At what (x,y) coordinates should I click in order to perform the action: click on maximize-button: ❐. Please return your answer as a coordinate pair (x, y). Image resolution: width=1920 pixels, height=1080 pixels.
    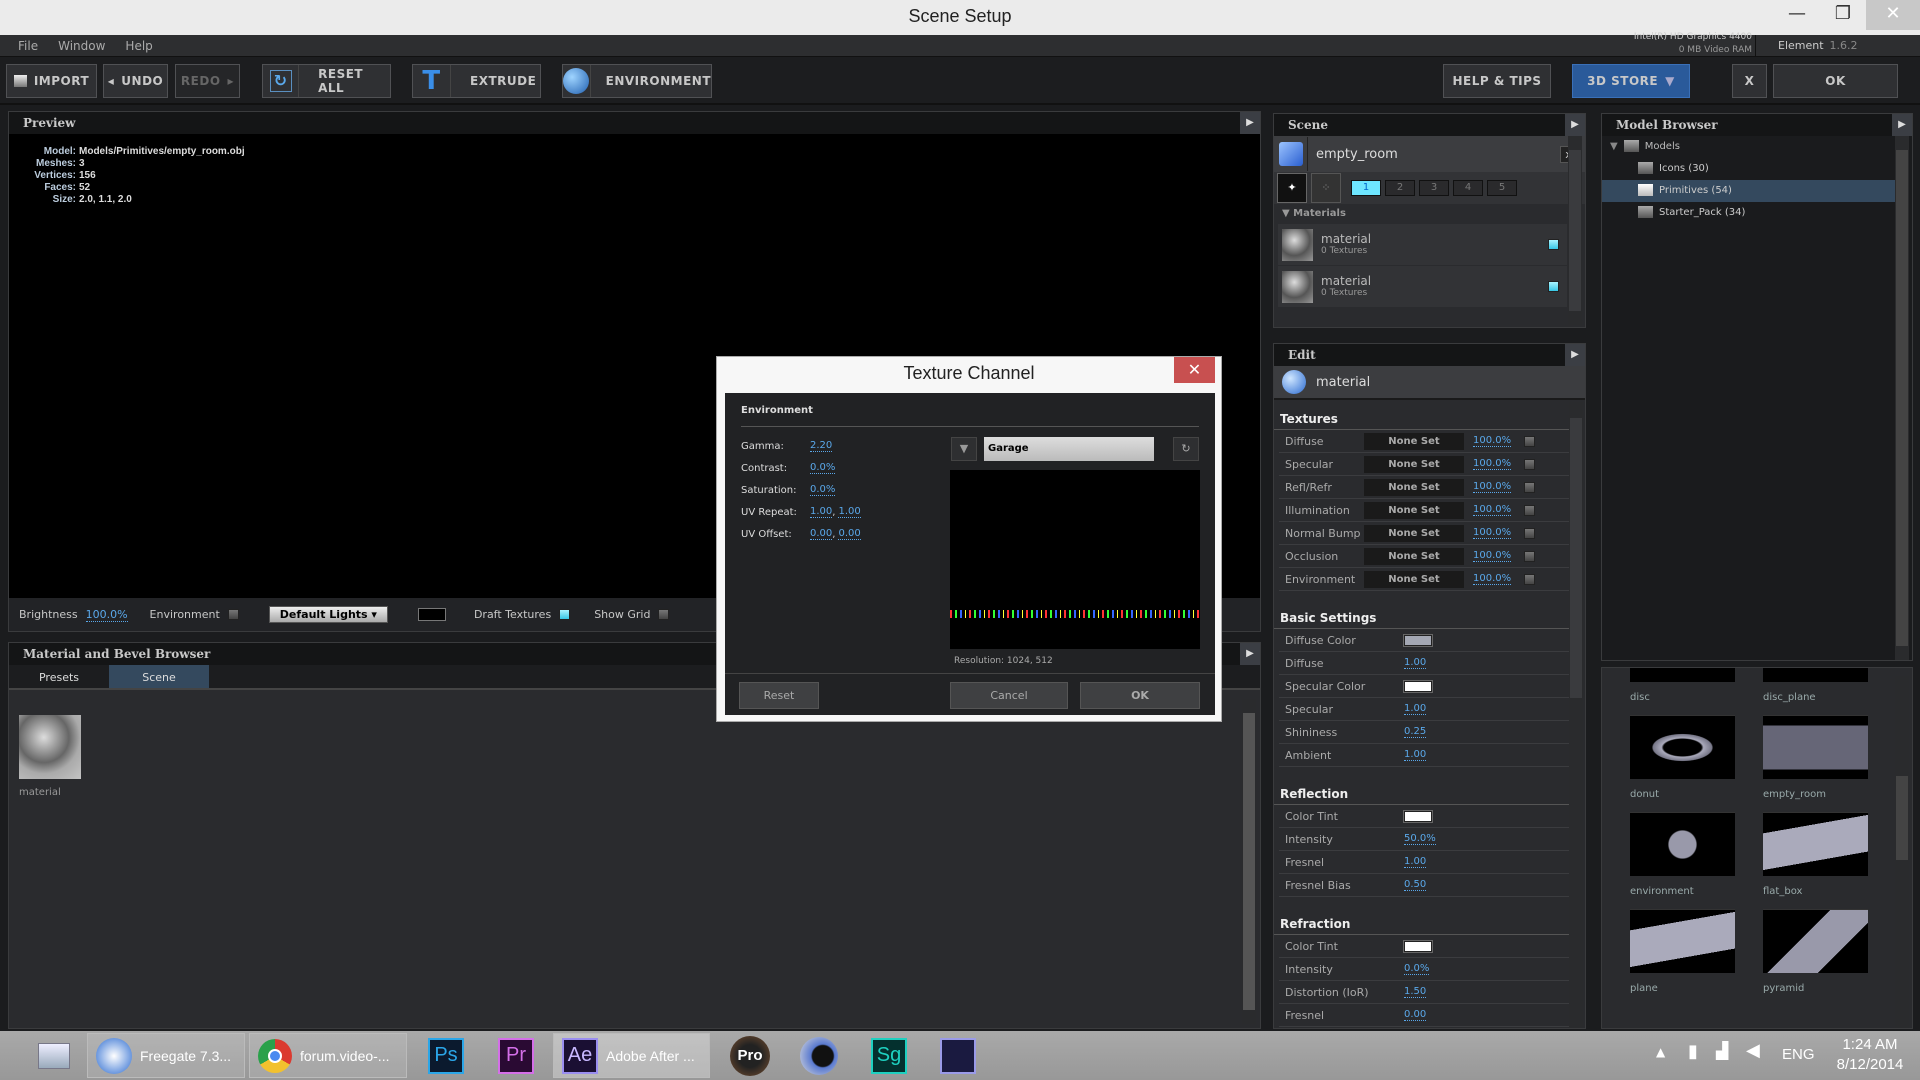
    Looking at the image, I should click on (1843, 15).